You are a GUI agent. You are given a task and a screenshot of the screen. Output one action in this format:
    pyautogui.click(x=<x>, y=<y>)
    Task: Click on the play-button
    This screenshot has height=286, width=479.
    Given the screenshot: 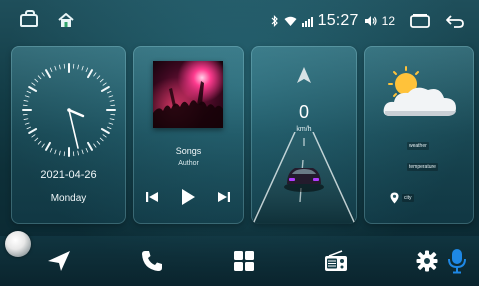 What is the action you would take?
    pyautogui.click(x=188, y=197)
    